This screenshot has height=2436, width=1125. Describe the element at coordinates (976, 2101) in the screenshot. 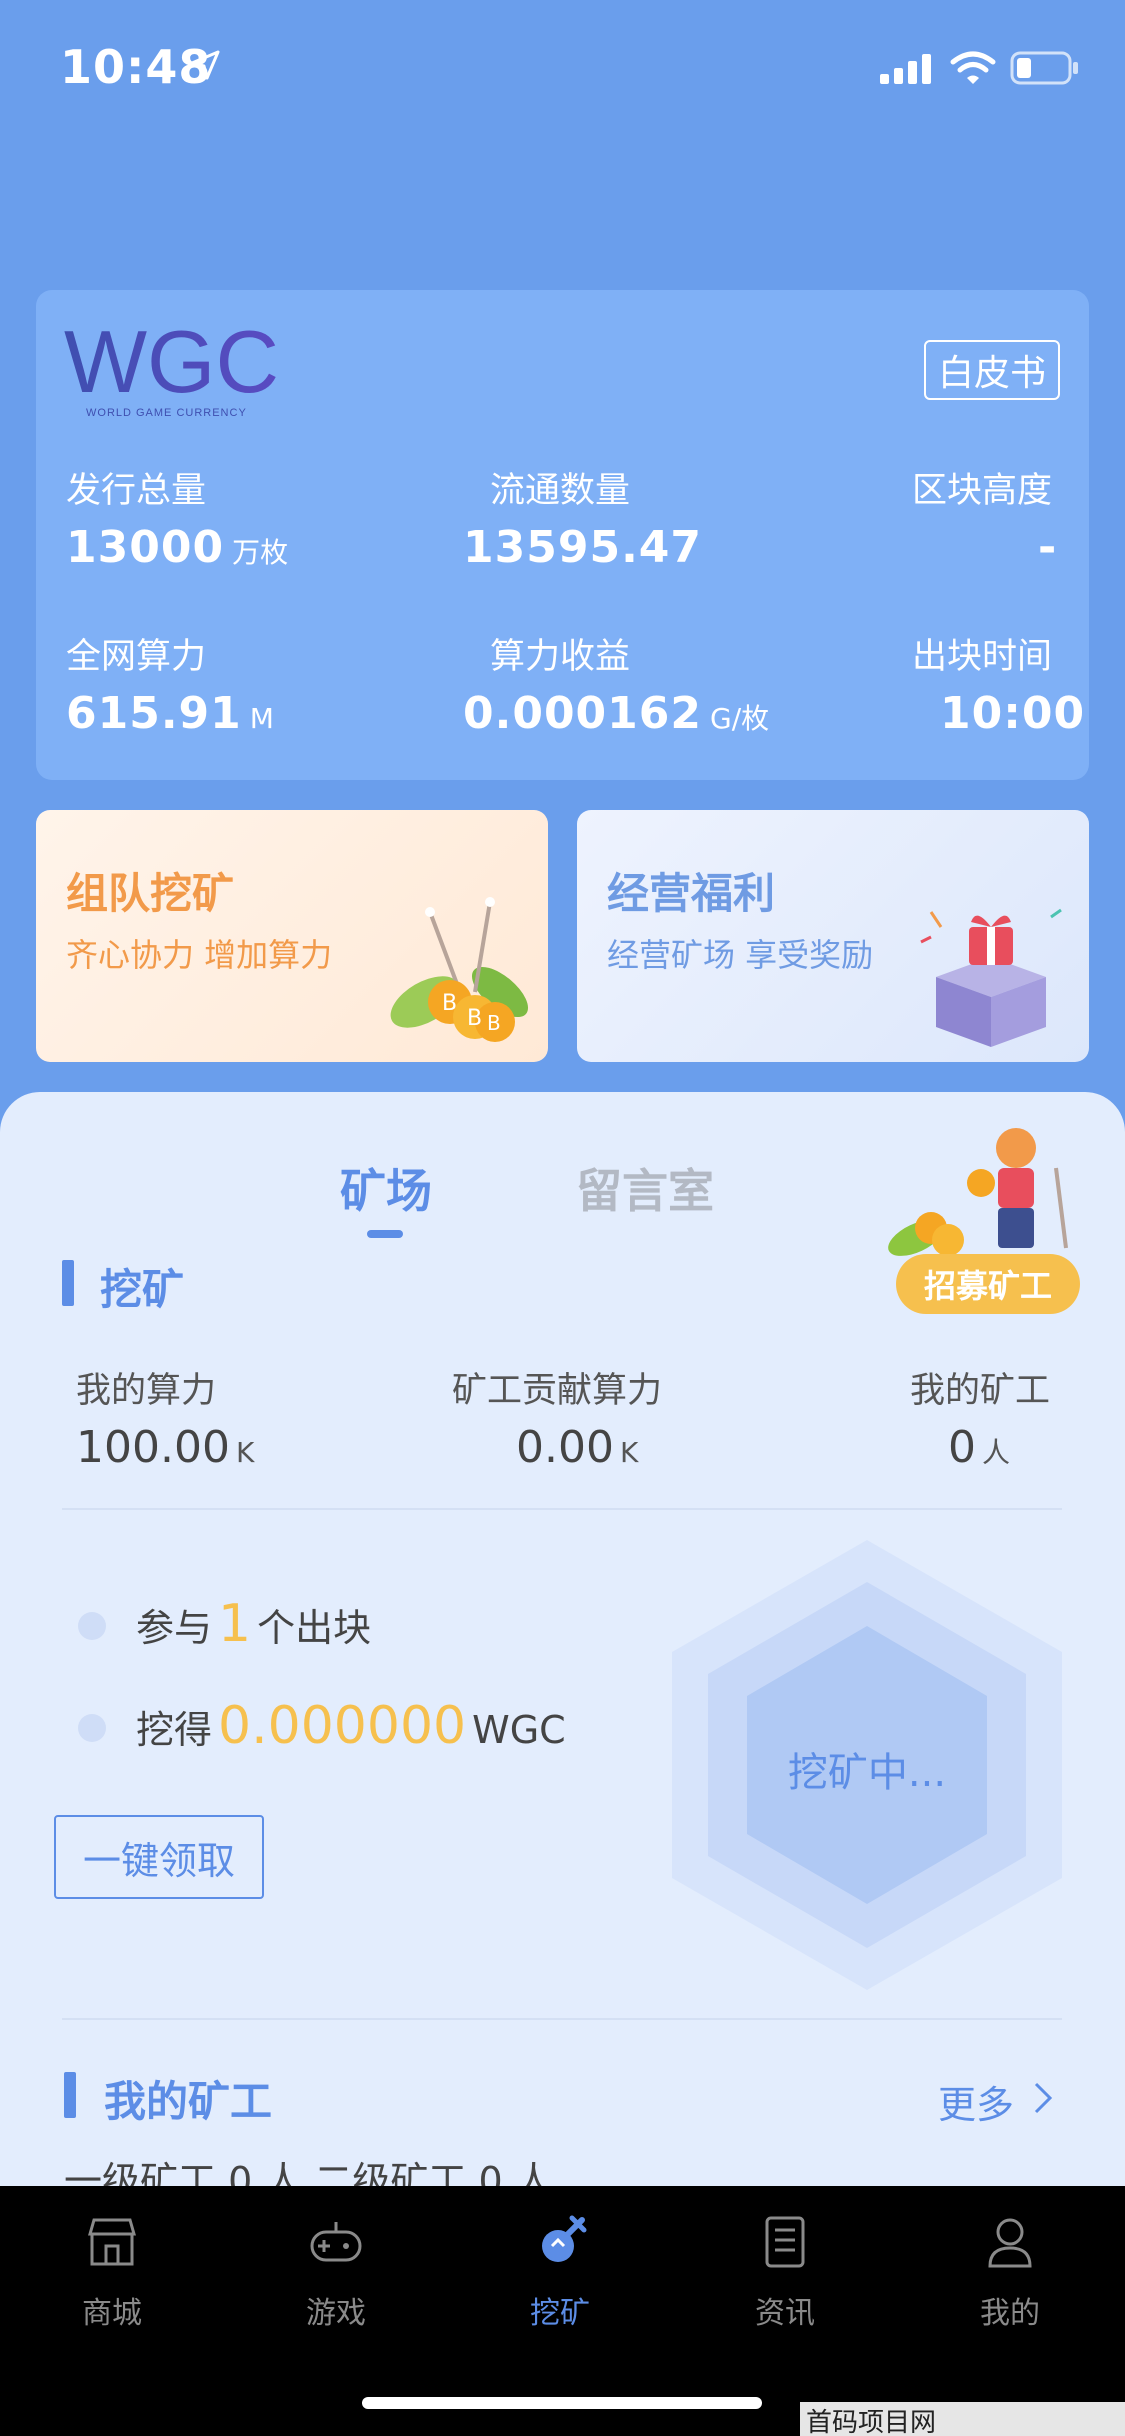

I see `more-link: 更多` at that location.